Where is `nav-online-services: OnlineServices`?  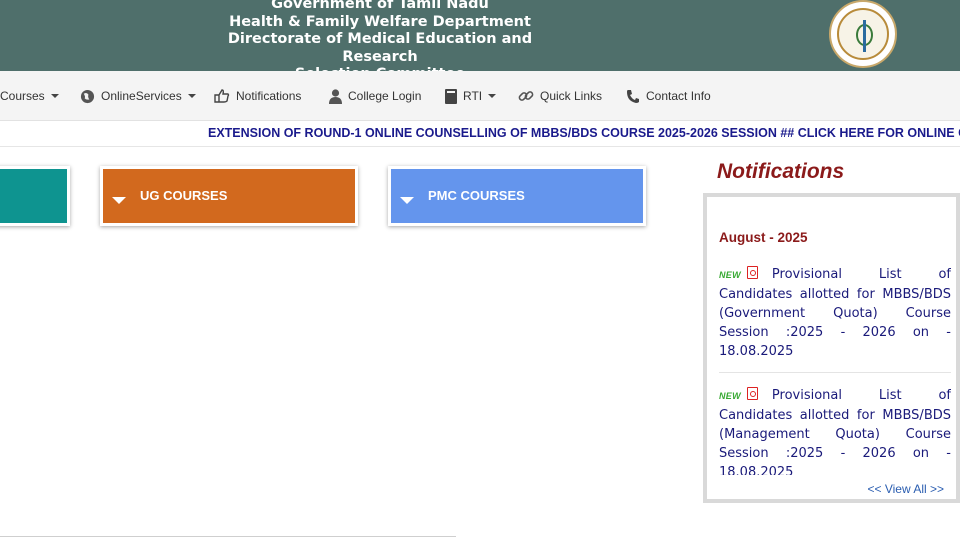
nav-online-services: OnlineServices is located at coordinates (138, 96).